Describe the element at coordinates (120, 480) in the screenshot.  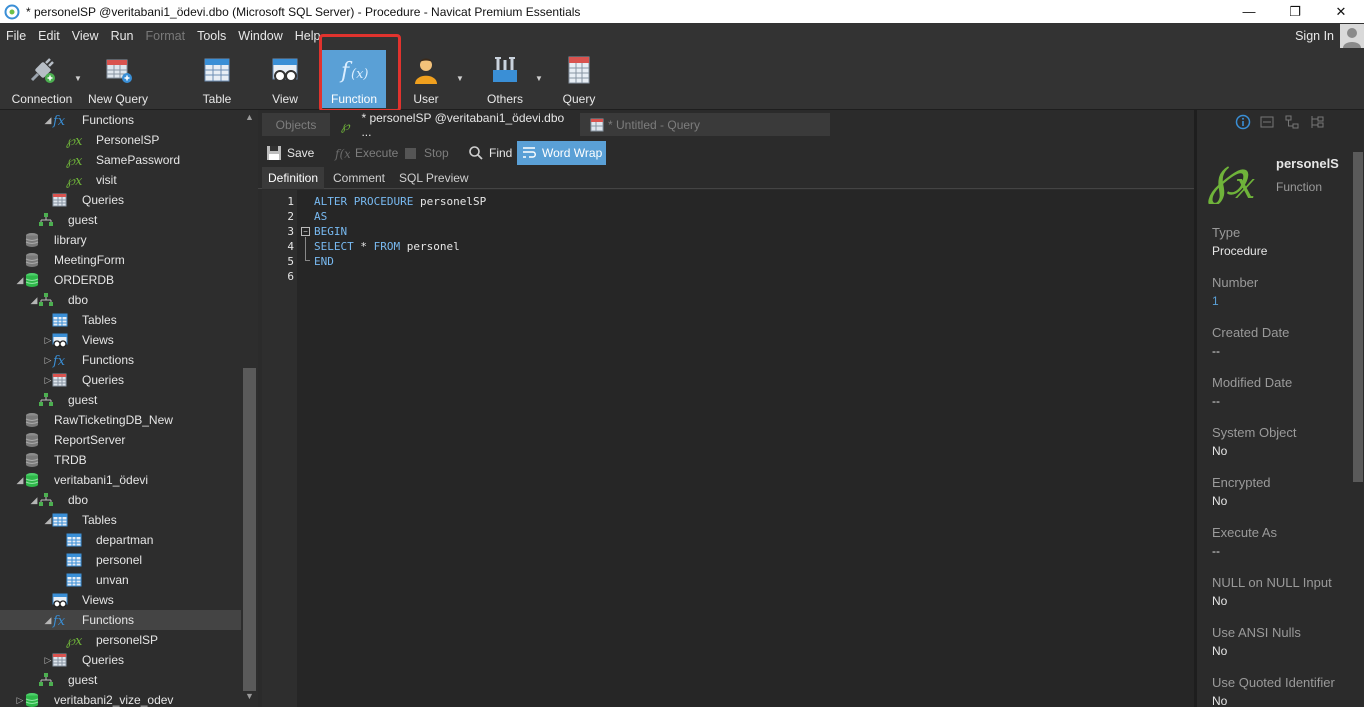
I see `tree-database-row: ◢ veritabani1_ödevi` at that location.